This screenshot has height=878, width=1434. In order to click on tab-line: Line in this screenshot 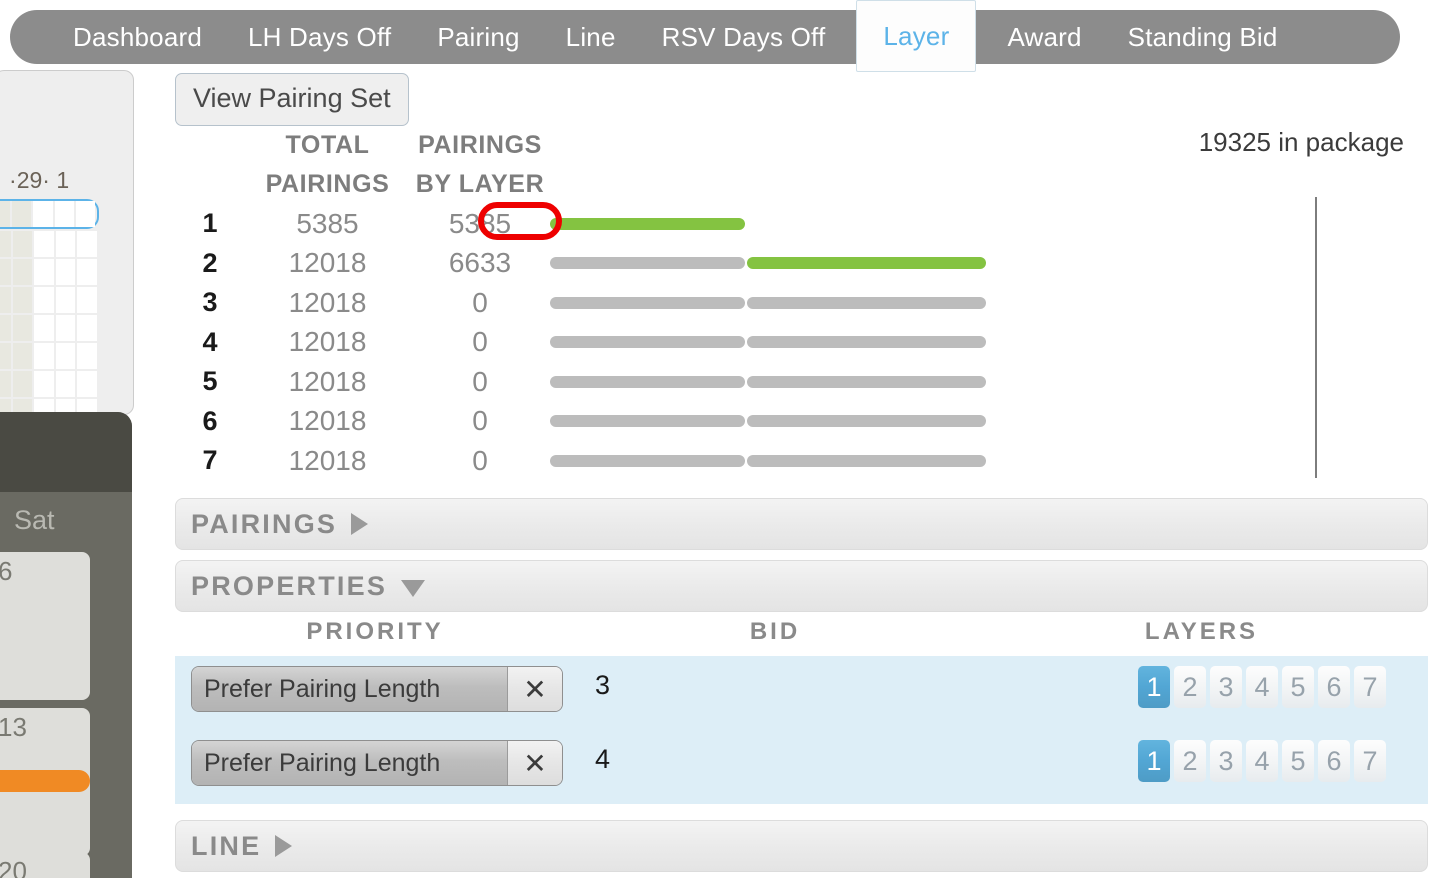, I will do `click(591, 37)`.